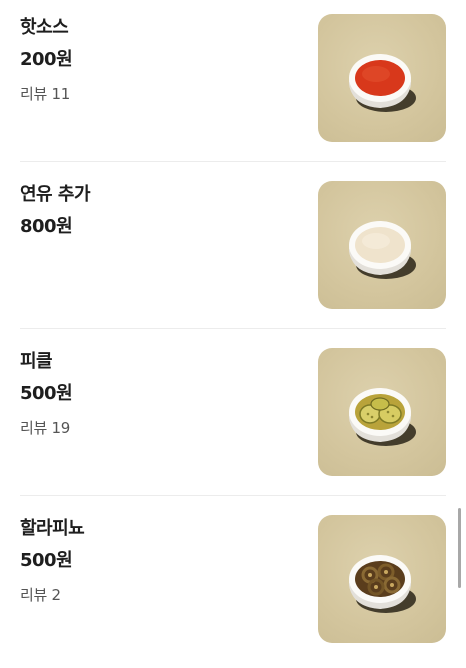 This screenshot has width=466, height=668. I want to click on menu-item-review-count: 리뷰 19, so click(45, 428).